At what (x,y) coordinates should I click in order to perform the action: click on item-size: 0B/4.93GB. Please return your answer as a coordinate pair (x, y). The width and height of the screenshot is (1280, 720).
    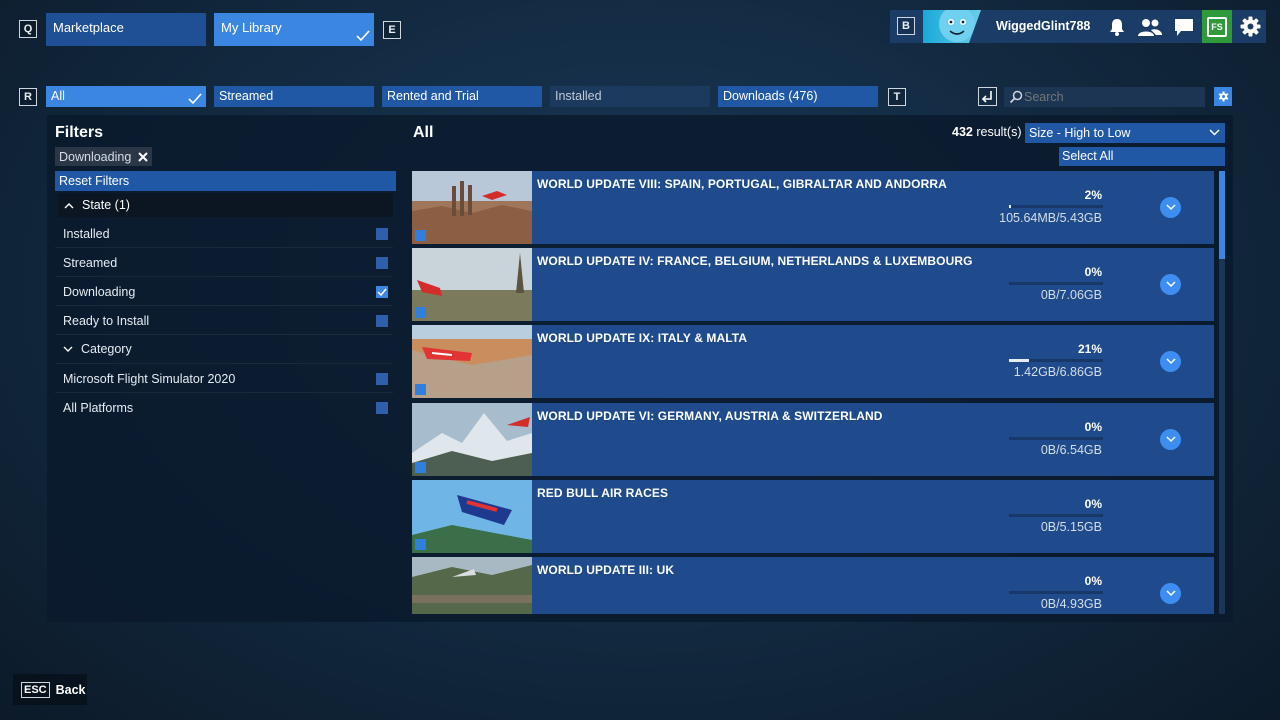
    Looking at the image, I should click on (1071, 604).